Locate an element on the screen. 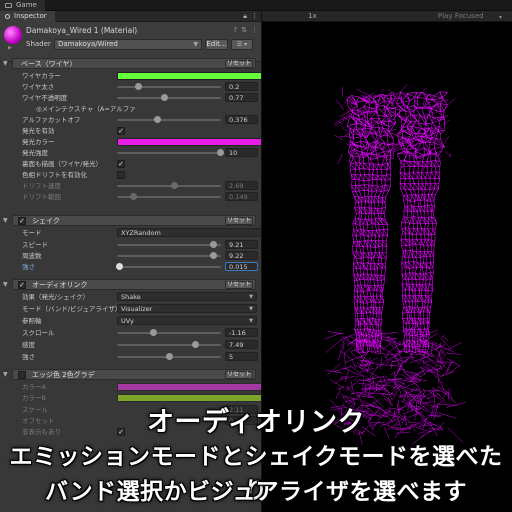  audio-effect-dropdown: Shake ▼ is located at coordinates (187, 296).